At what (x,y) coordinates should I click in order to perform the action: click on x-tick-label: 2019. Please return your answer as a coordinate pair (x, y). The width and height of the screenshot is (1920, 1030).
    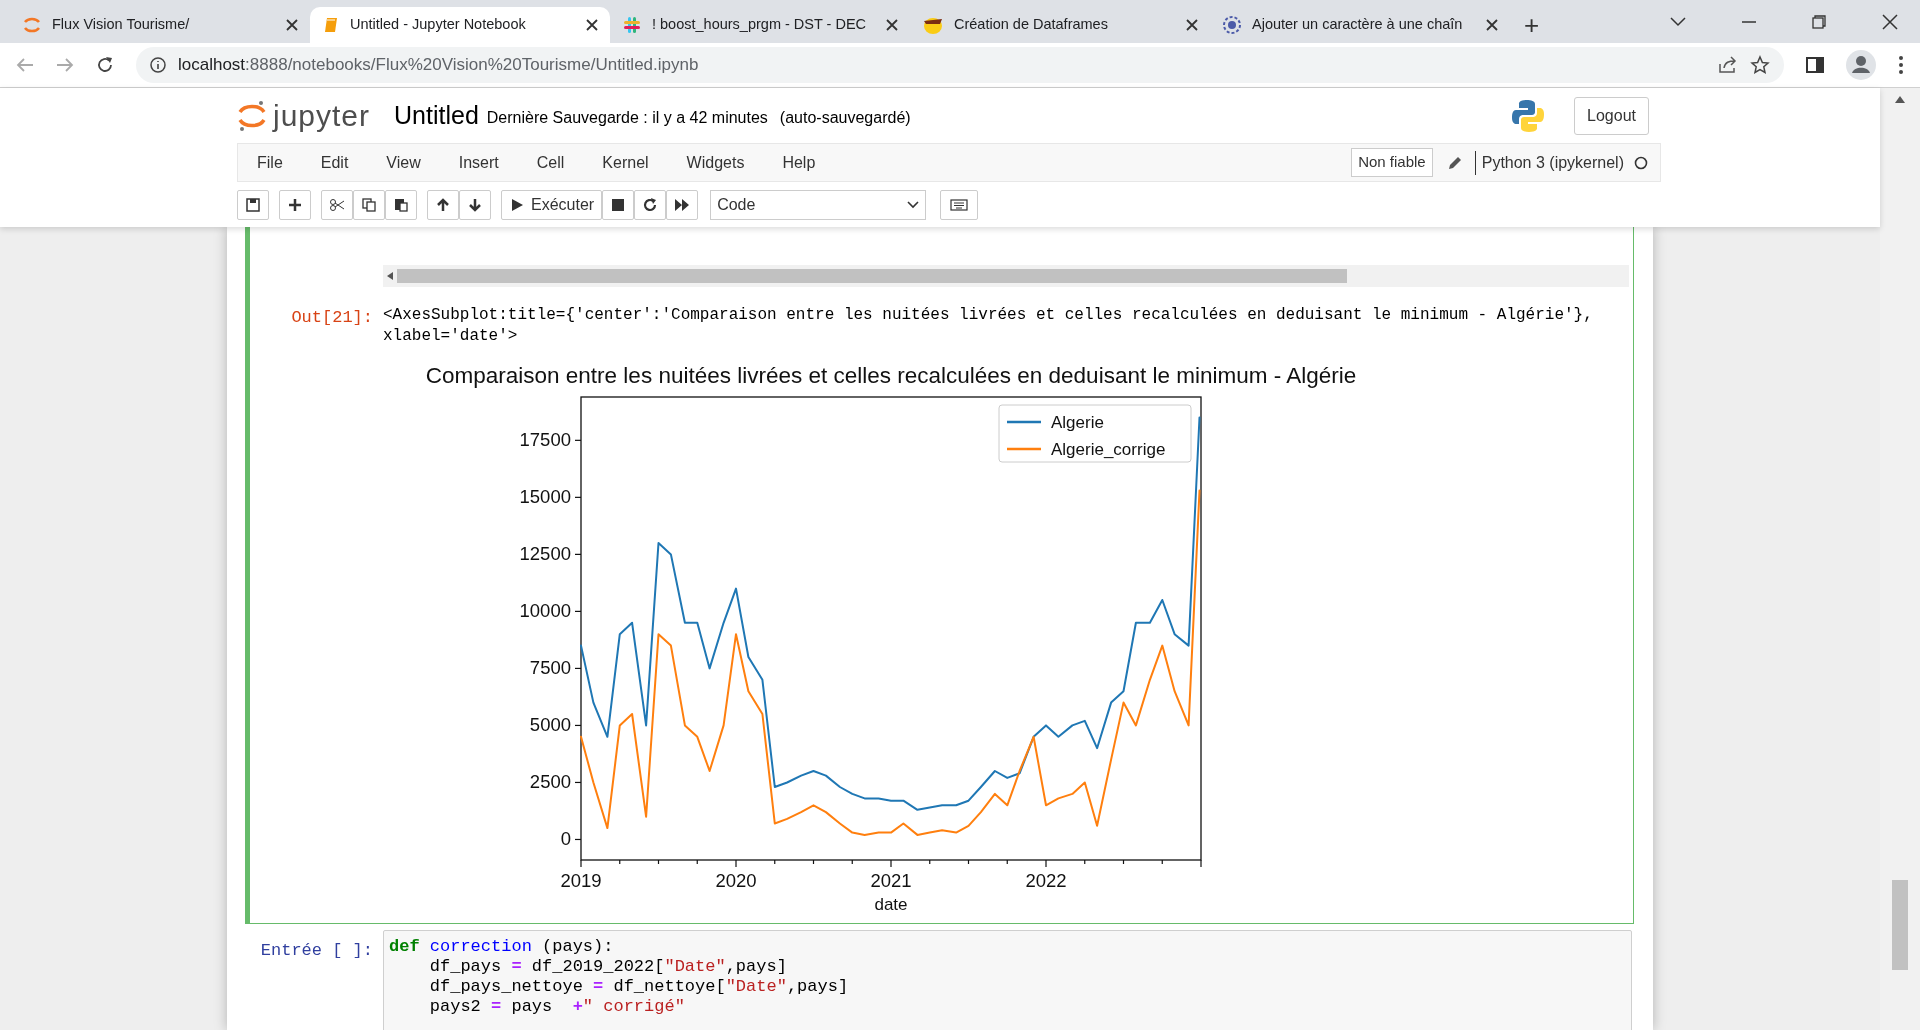
    Looking at the image, I should click on (581, 880).